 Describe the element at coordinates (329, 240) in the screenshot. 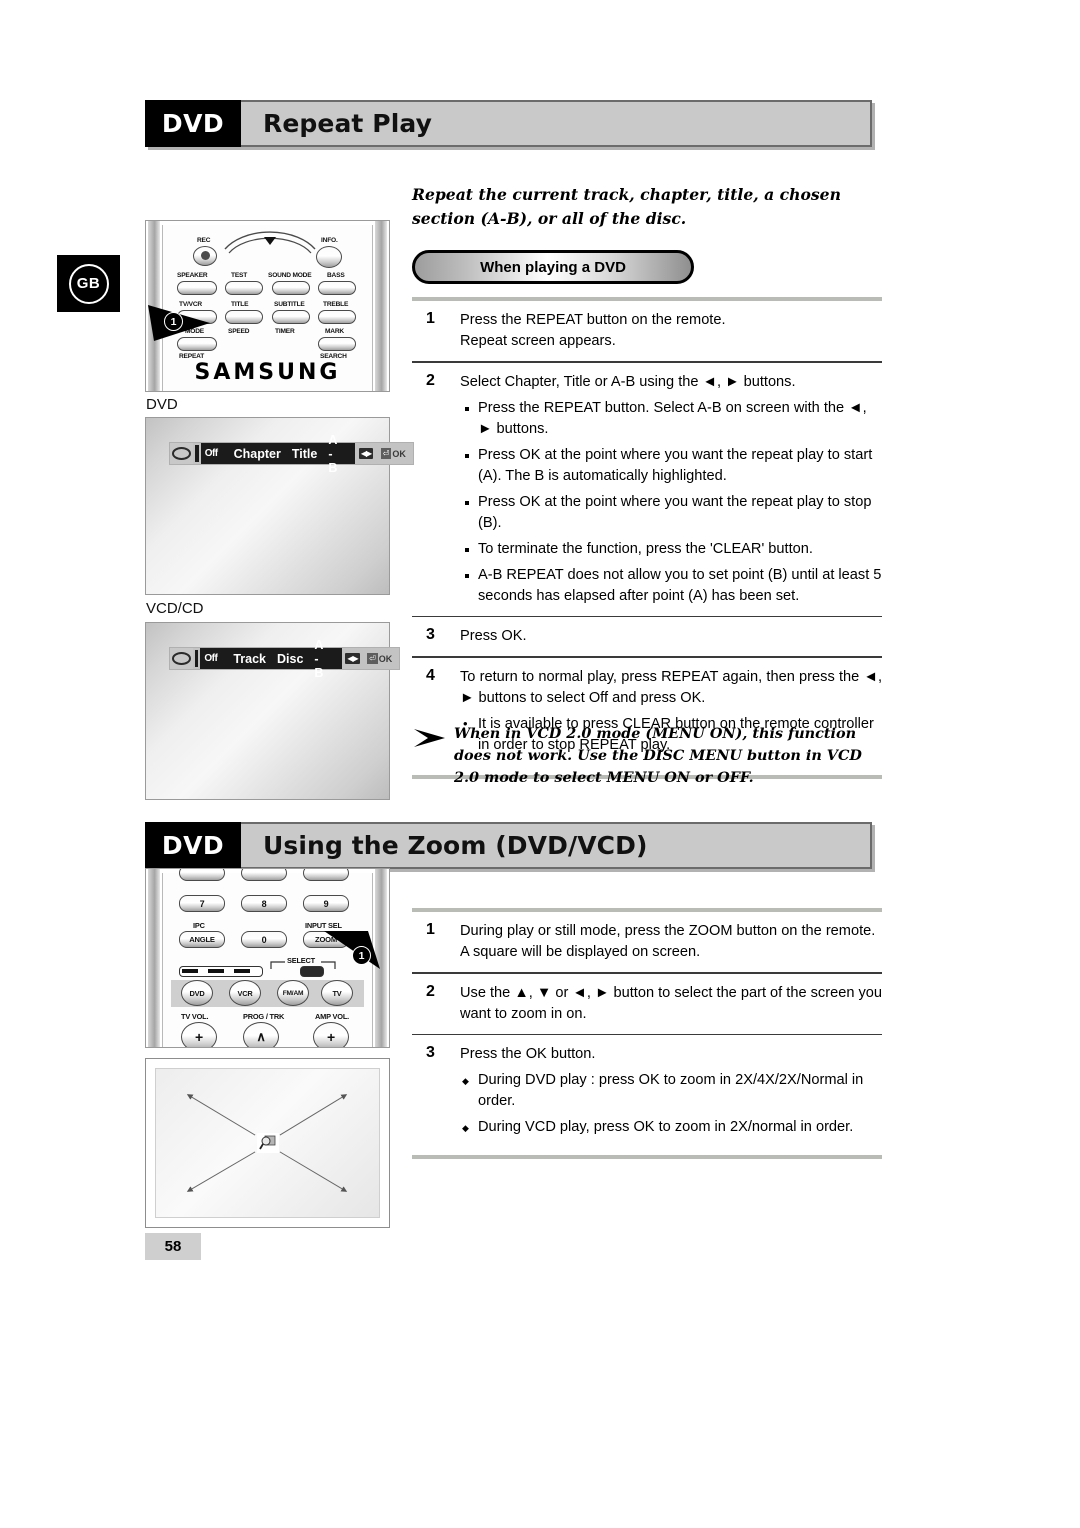

I see `label-info: INFO.` at that location.